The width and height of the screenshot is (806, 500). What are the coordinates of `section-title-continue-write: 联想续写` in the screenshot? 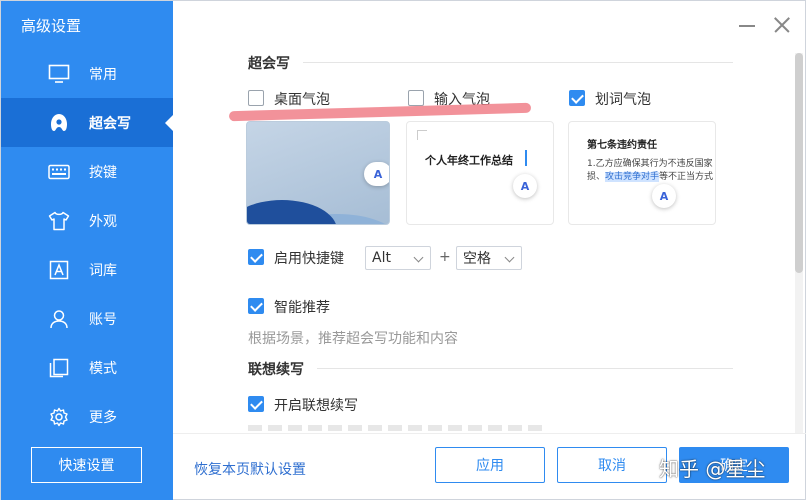 It's located at (276, 370).